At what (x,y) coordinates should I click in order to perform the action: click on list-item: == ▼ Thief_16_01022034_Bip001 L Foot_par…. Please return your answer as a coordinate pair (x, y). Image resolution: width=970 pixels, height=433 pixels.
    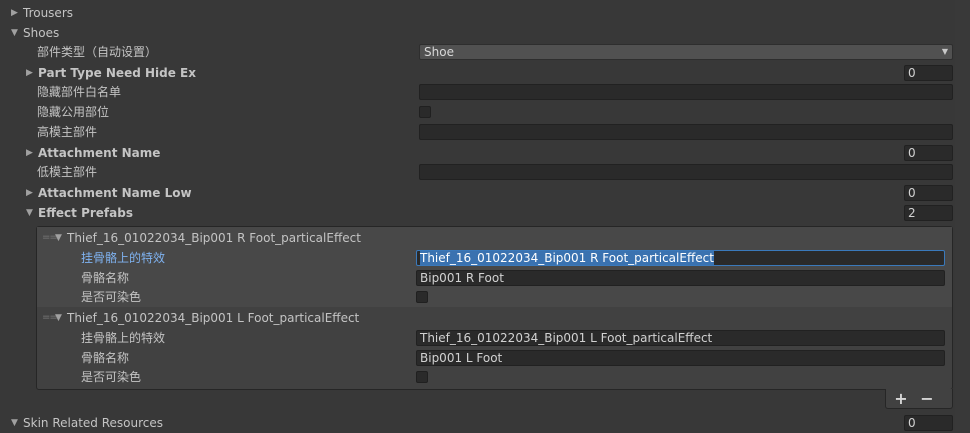
    Looking at the image, I should click on (485, 318).